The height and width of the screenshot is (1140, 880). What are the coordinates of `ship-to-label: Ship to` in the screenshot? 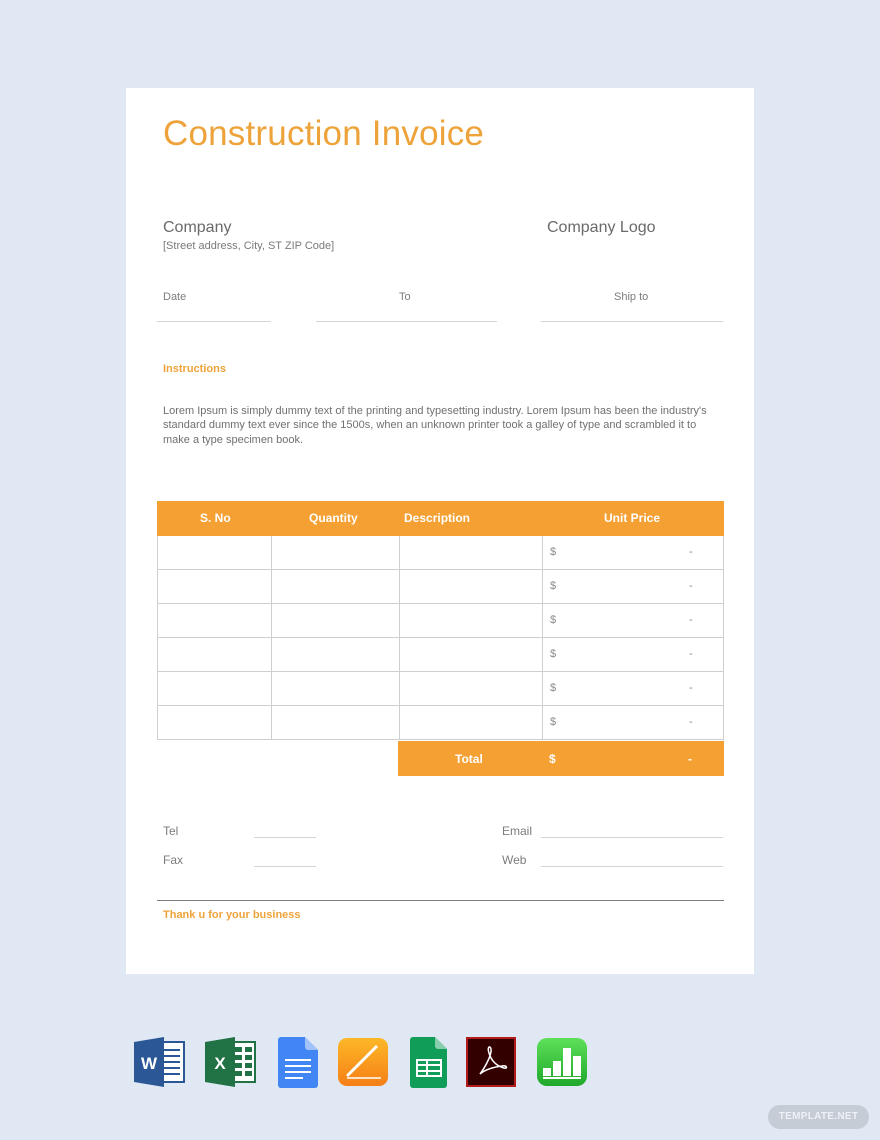 It's located at (631, 297).